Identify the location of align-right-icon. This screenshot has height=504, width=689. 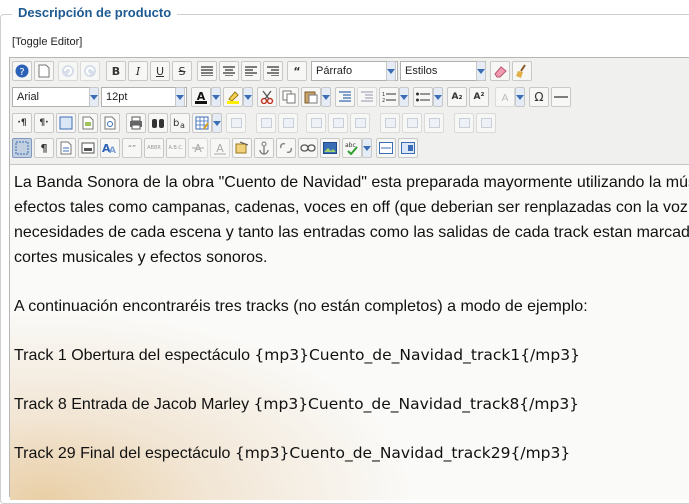
(273, 71).